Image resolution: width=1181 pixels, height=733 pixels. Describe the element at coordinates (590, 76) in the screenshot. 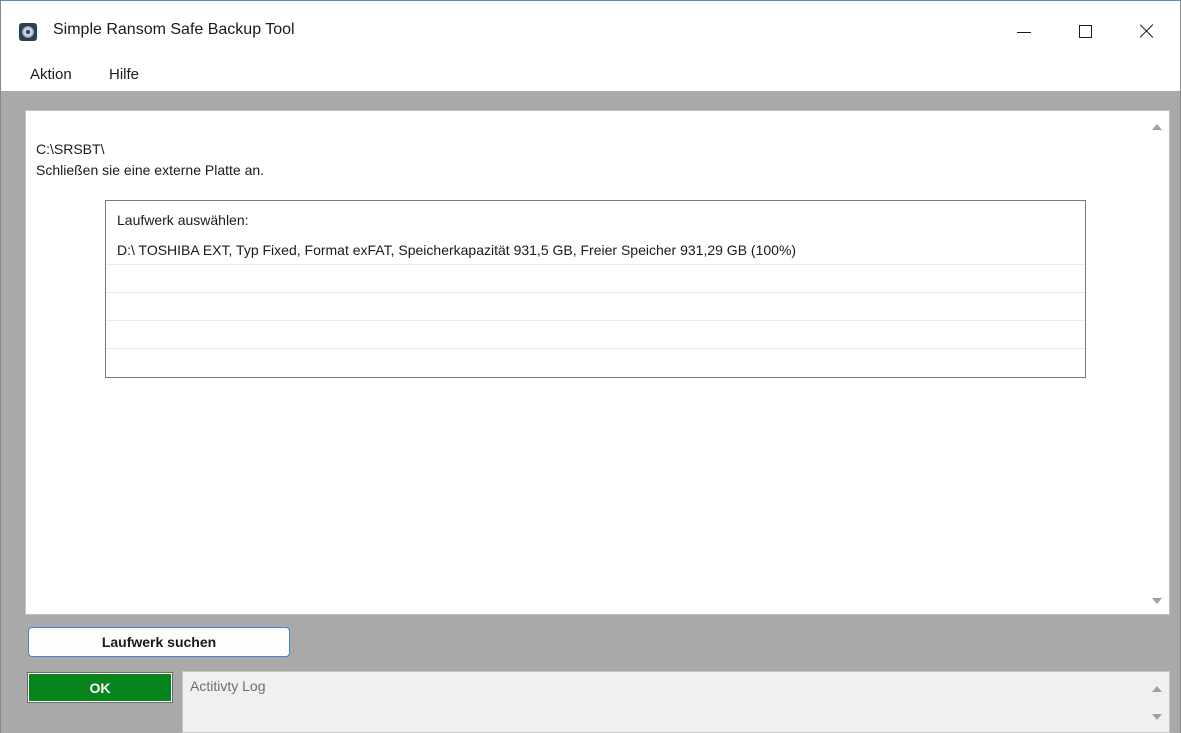

I see `menu-bar: Aktion Hilfe` at that location.